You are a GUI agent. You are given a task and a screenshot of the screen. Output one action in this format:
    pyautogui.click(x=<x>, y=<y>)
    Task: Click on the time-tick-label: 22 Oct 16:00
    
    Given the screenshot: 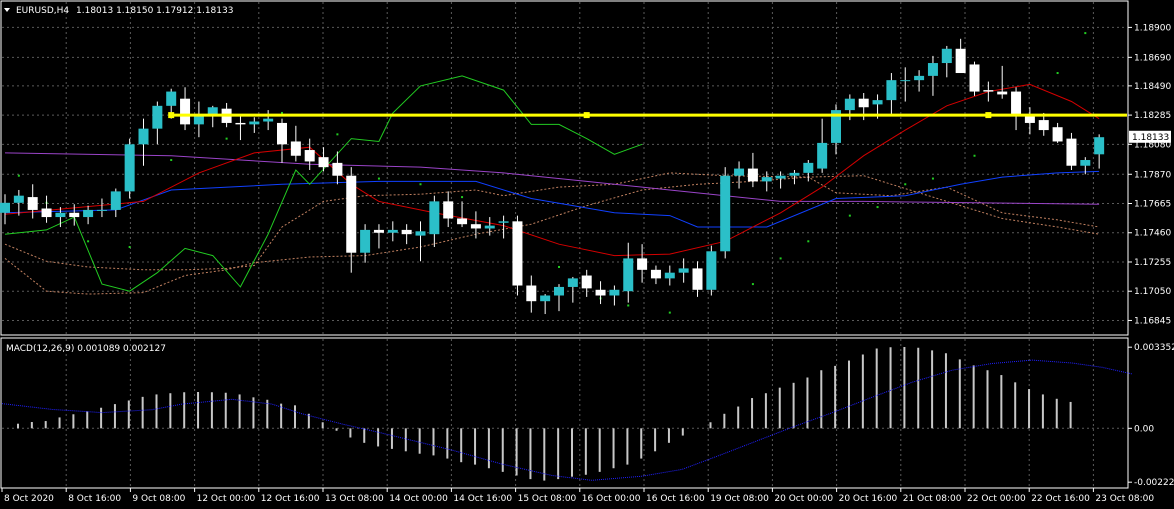 What is the action you would take?
    pyautogui.click(x=1060, y=499)
    